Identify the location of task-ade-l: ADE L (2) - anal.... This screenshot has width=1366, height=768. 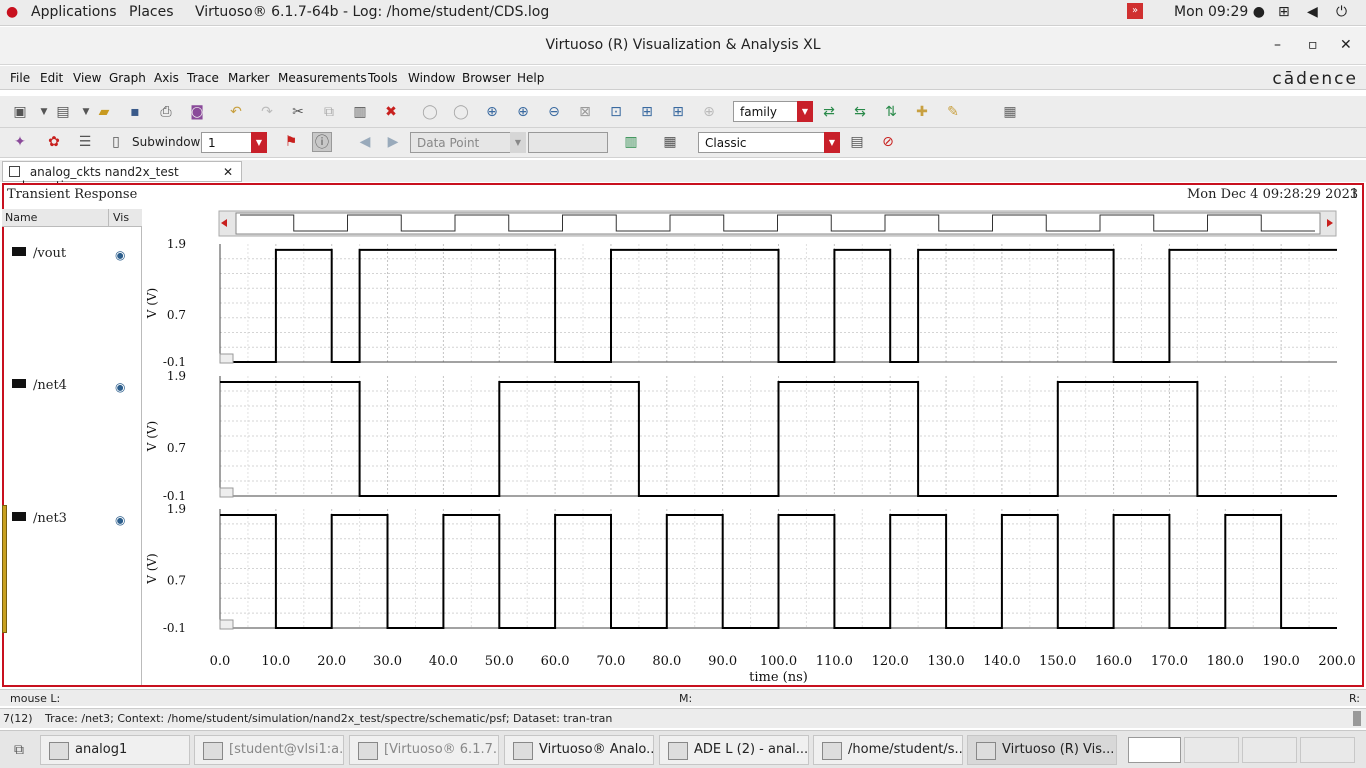
(734, 750).